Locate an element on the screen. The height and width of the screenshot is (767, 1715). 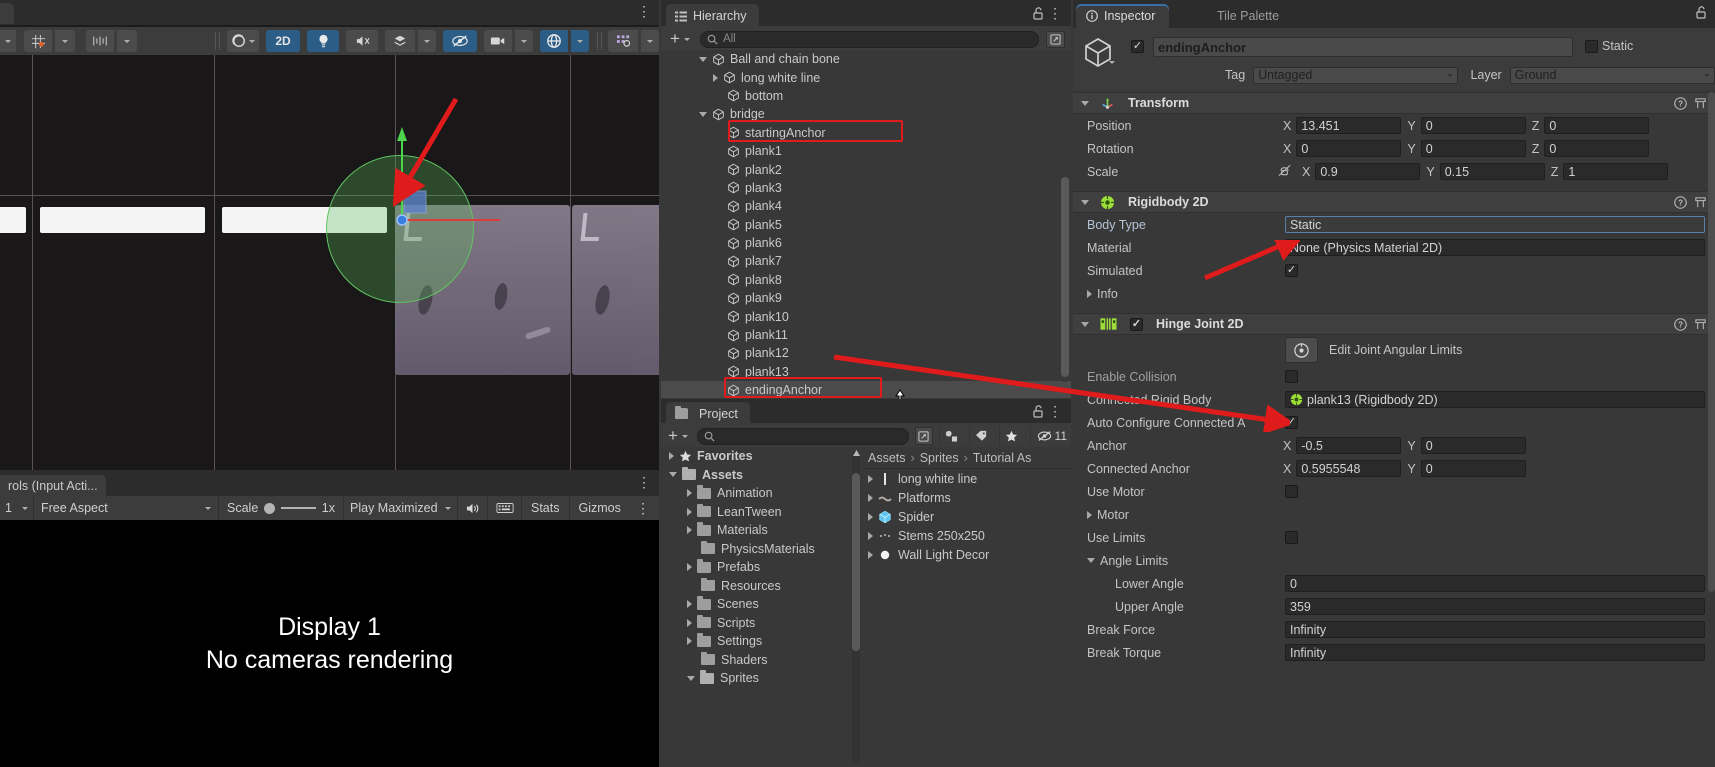
component-header-transform: Transform? is located at coordinates (1394, 103).